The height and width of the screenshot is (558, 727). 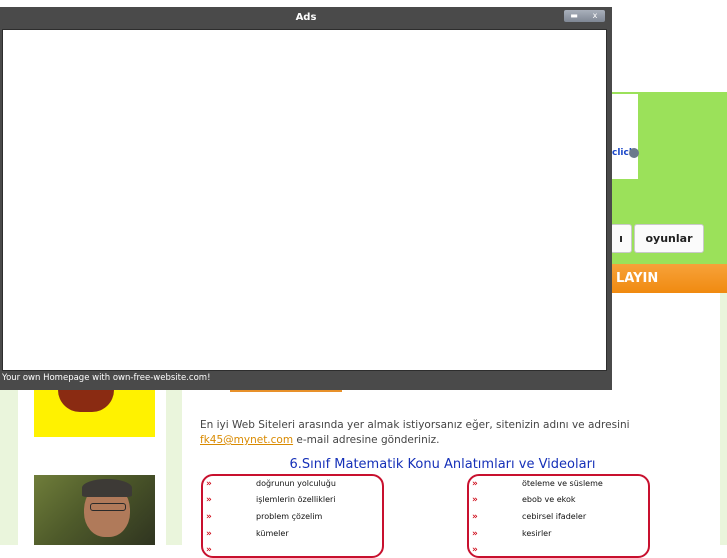 I want to click on close-icon: x, so click(x=595, y=16).